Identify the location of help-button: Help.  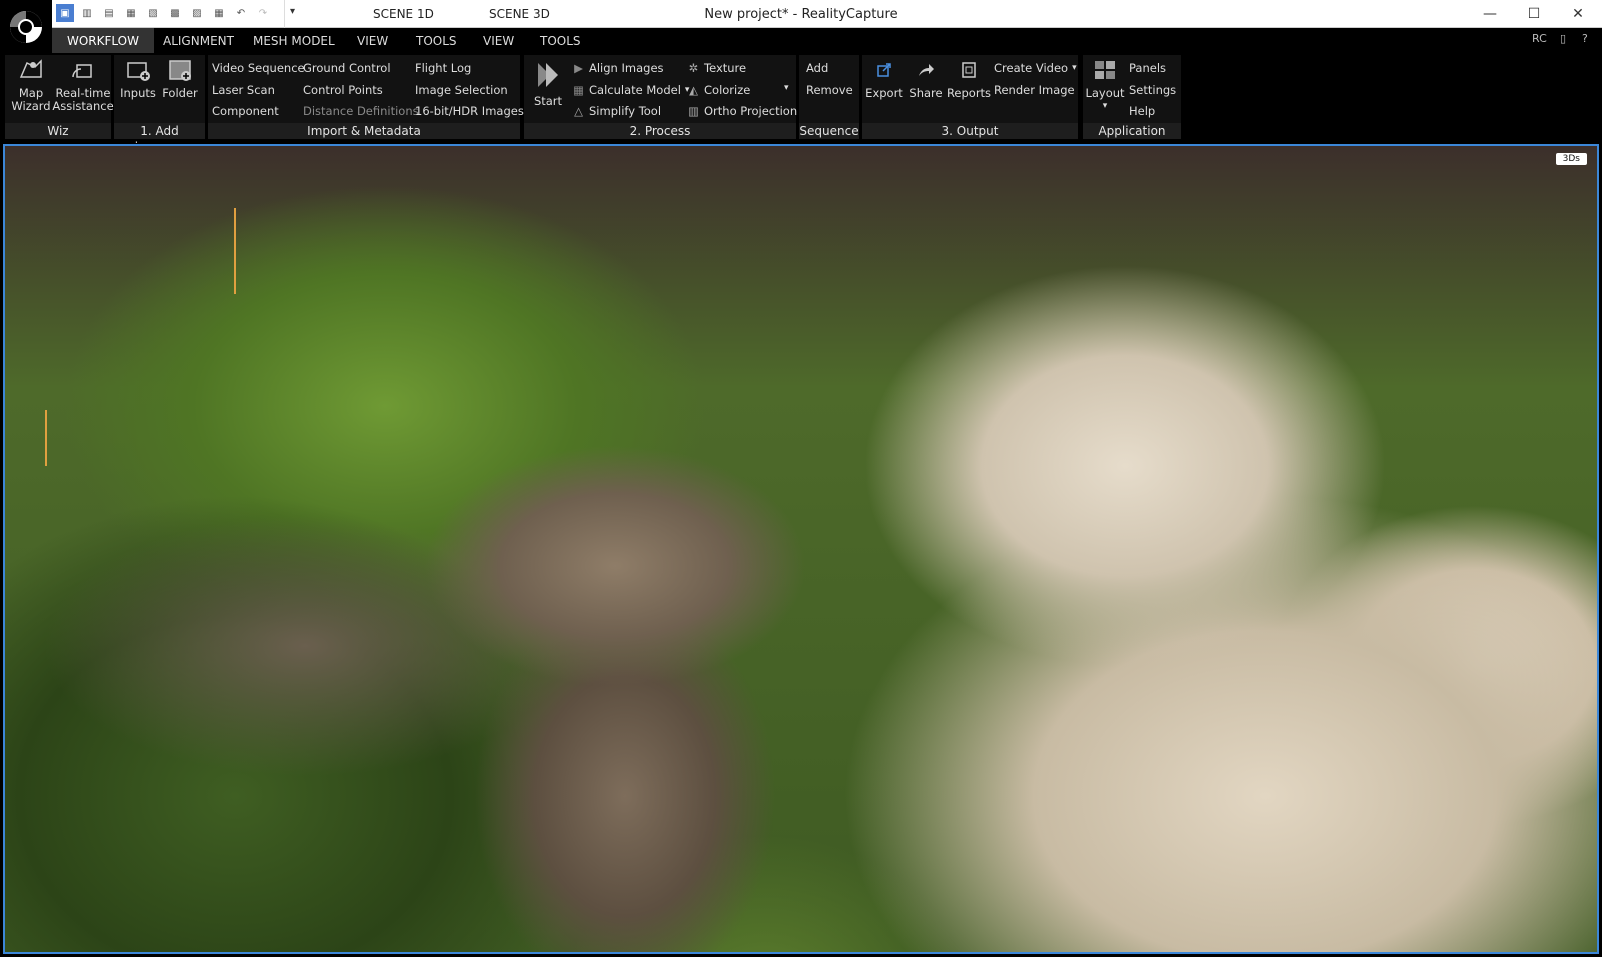
(1142, 111).